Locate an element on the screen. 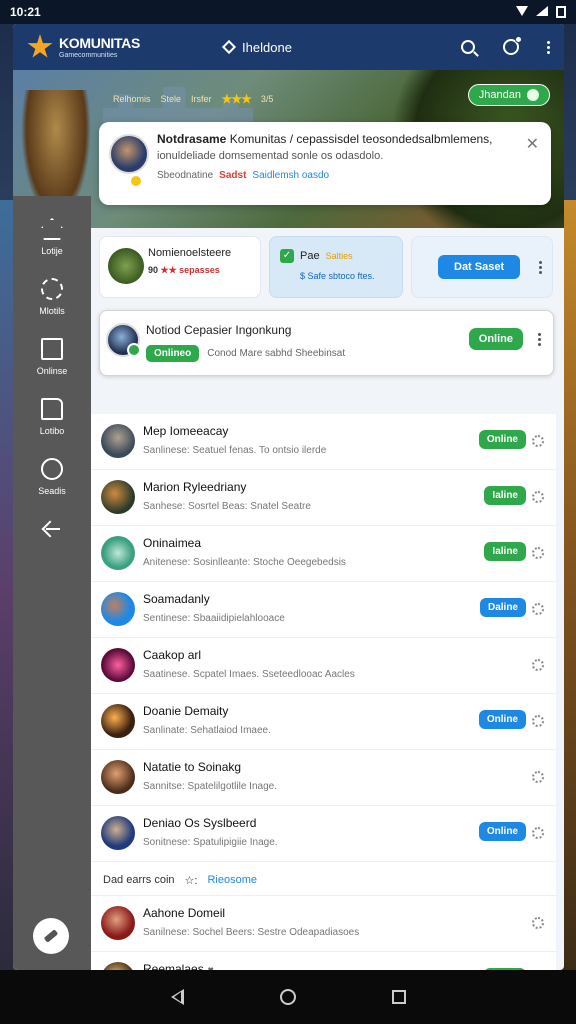  sidebar-item-online: Onlinse is located at coordinates (52, 357).